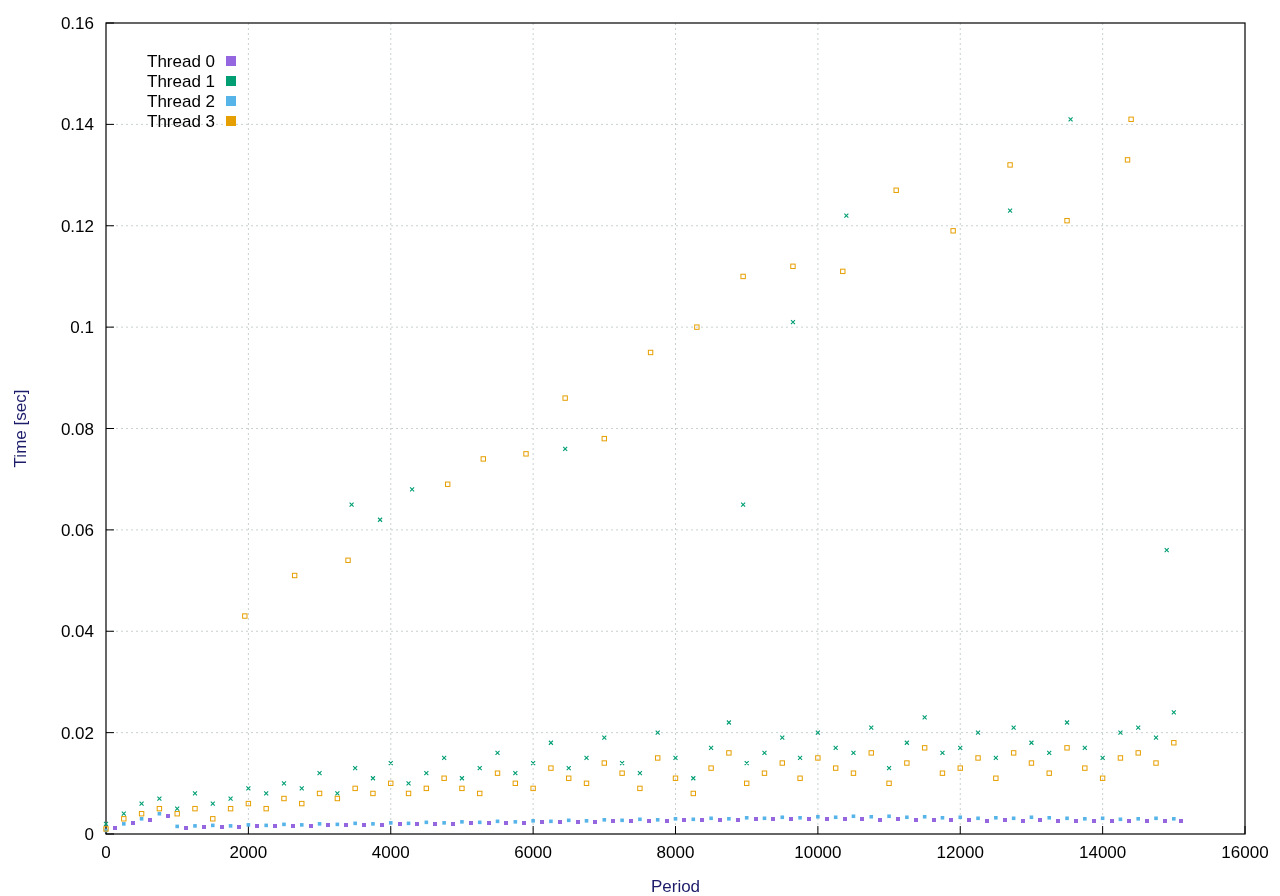 The height and width of the screenshot is (896, 1280). What do you see at coordinates (89, 834) in the screenshot?
I see `y-tick-label: 0` at bounding box center [89, 834].